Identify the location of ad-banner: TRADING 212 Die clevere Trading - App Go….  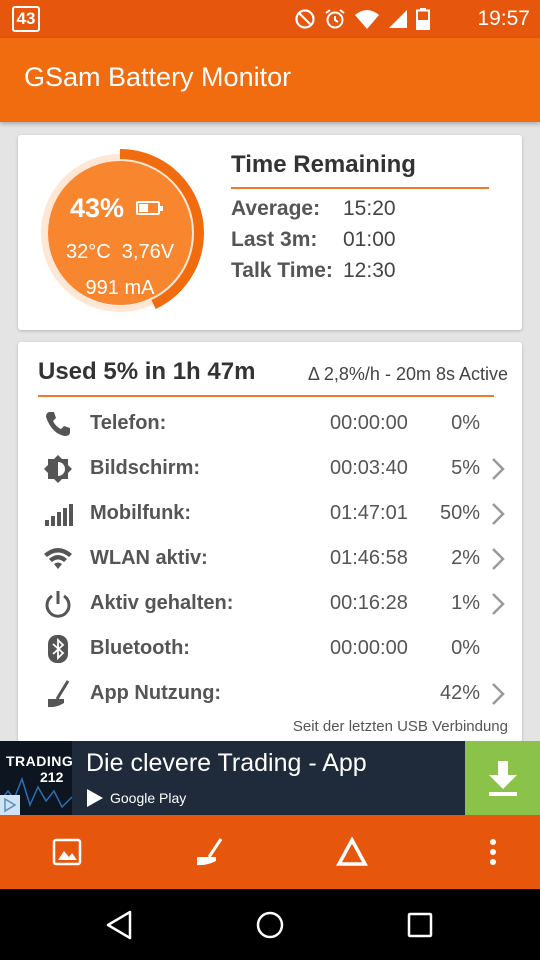
(270, 778).